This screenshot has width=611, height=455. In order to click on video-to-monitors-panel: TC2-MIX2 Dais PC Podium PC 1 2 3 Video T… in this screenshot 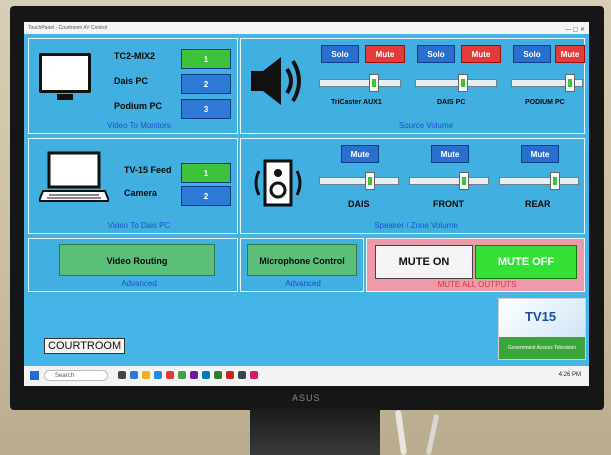, I will do `click(133, 86)`.